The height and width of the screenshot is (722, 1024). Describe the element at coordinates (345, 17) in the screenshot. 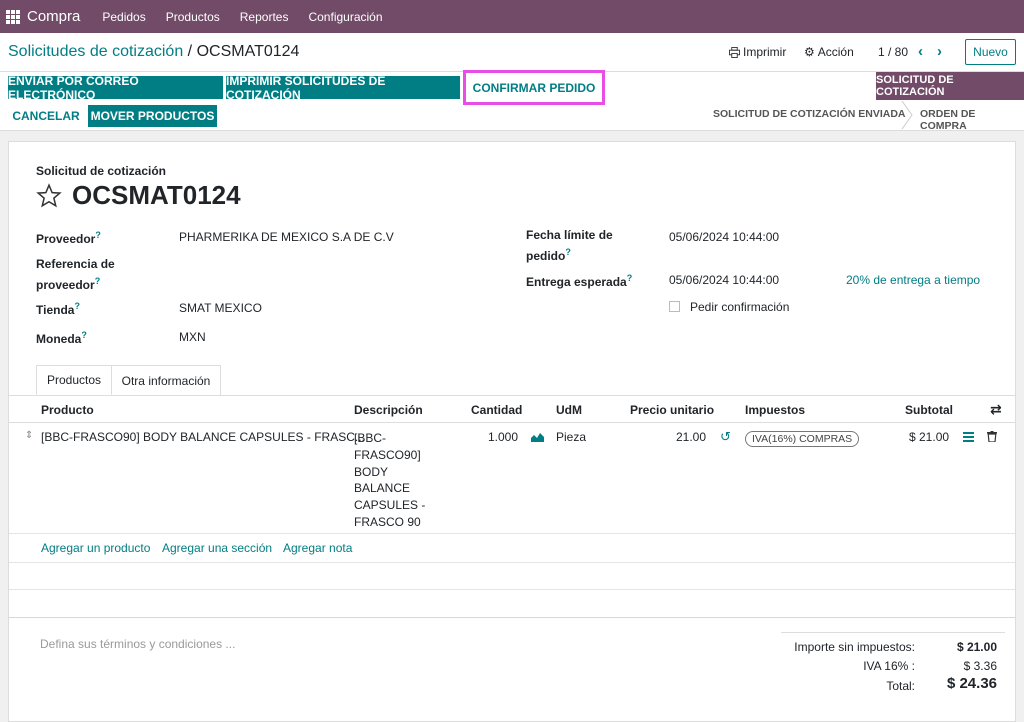

I see `menu-configuracion: Configuración` at that location.